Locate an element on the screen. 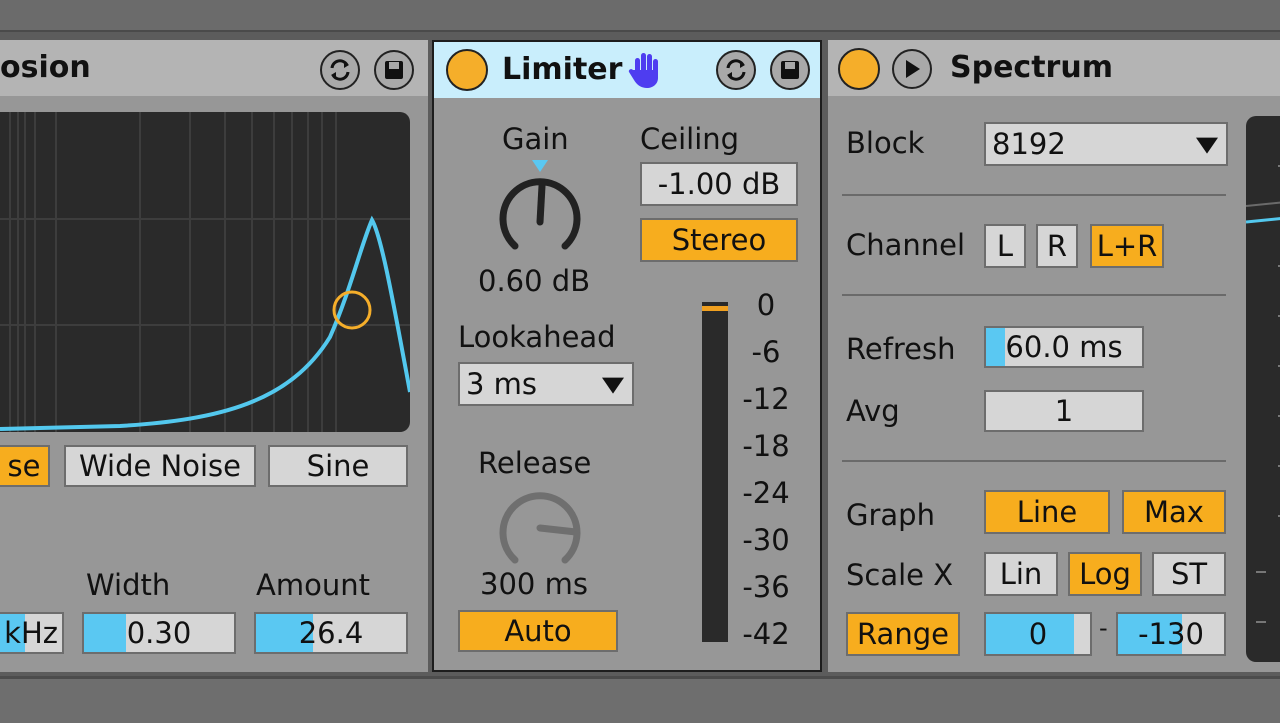  avg-label: Avg is located at coordinates (873, 411).